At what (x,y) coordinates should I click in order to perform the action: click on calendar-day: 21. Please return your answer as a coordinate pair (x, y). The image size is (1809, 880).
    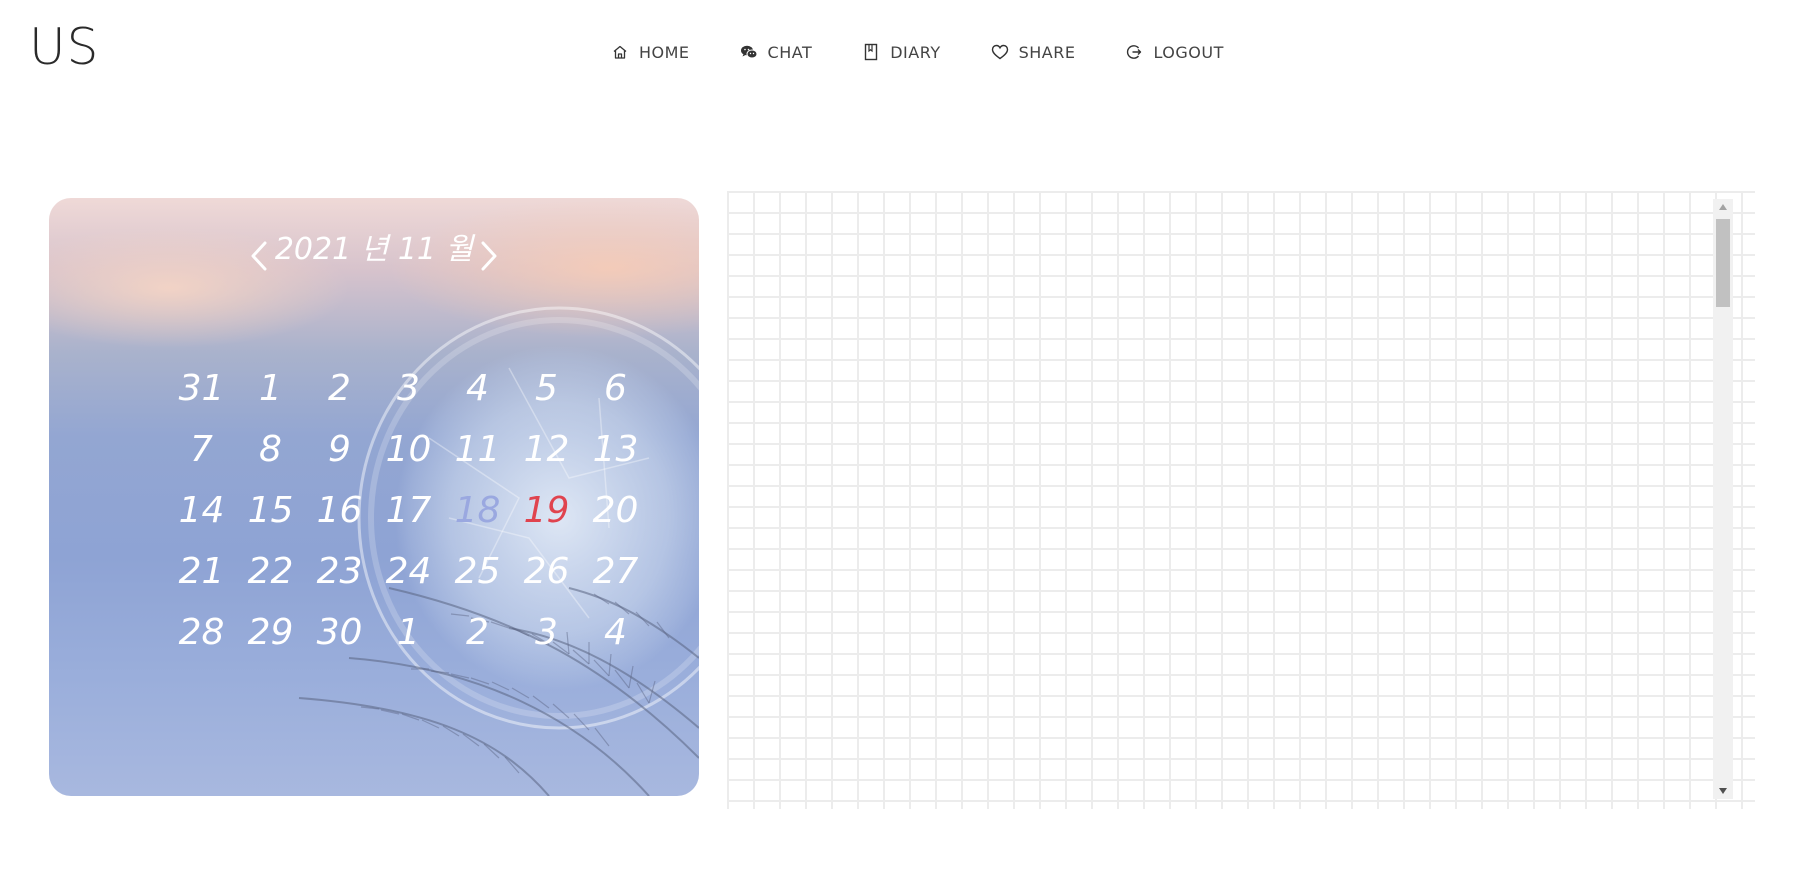
    Looking at the image, I should click on (201, 571).